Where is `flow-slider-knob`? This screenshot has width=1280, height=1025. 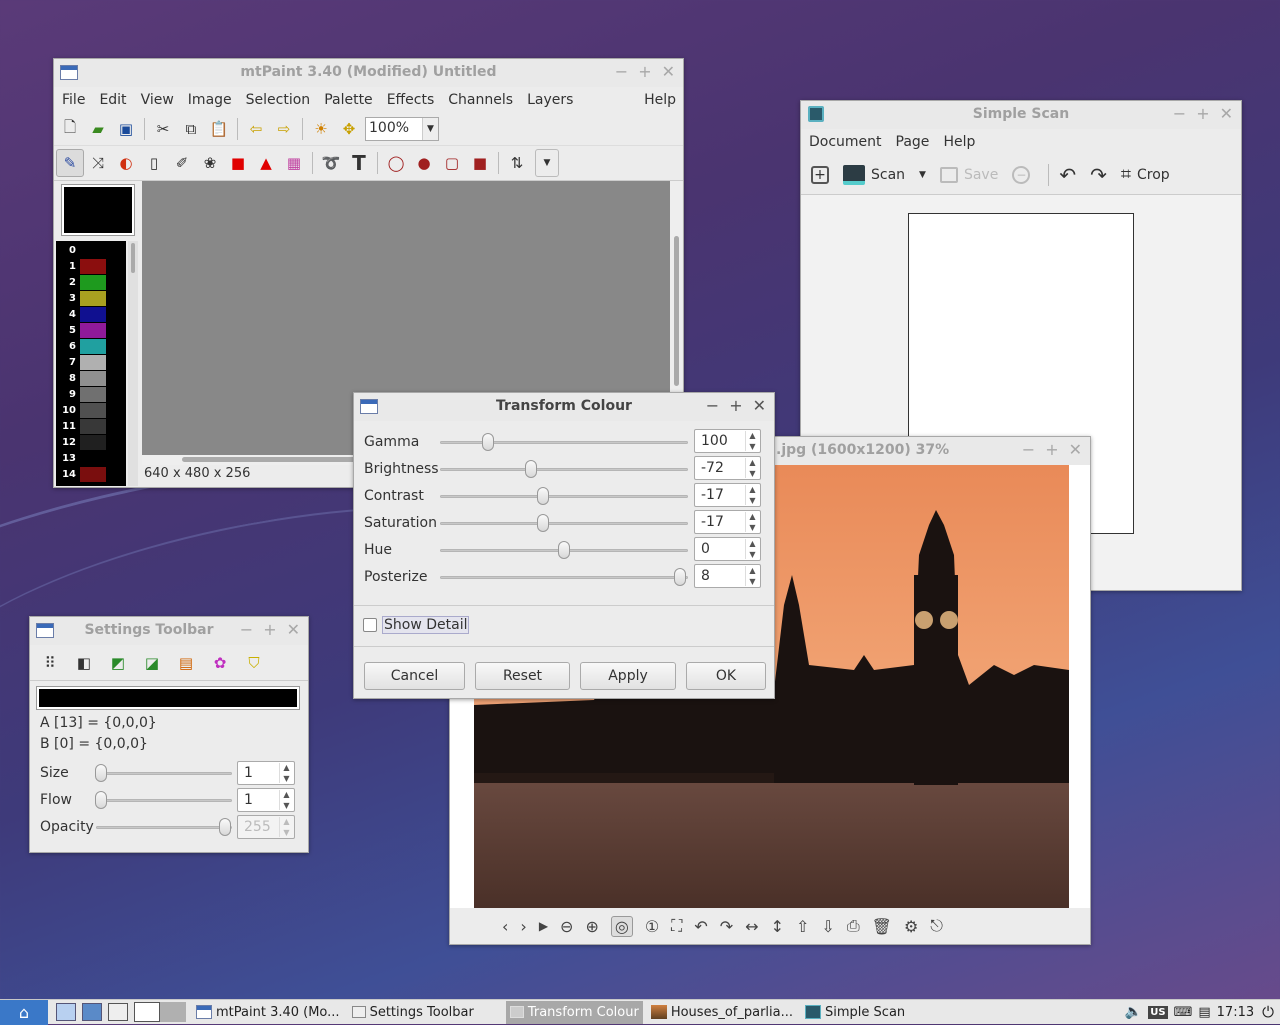 flow-slider-knob is located at coordinates (101, 800).